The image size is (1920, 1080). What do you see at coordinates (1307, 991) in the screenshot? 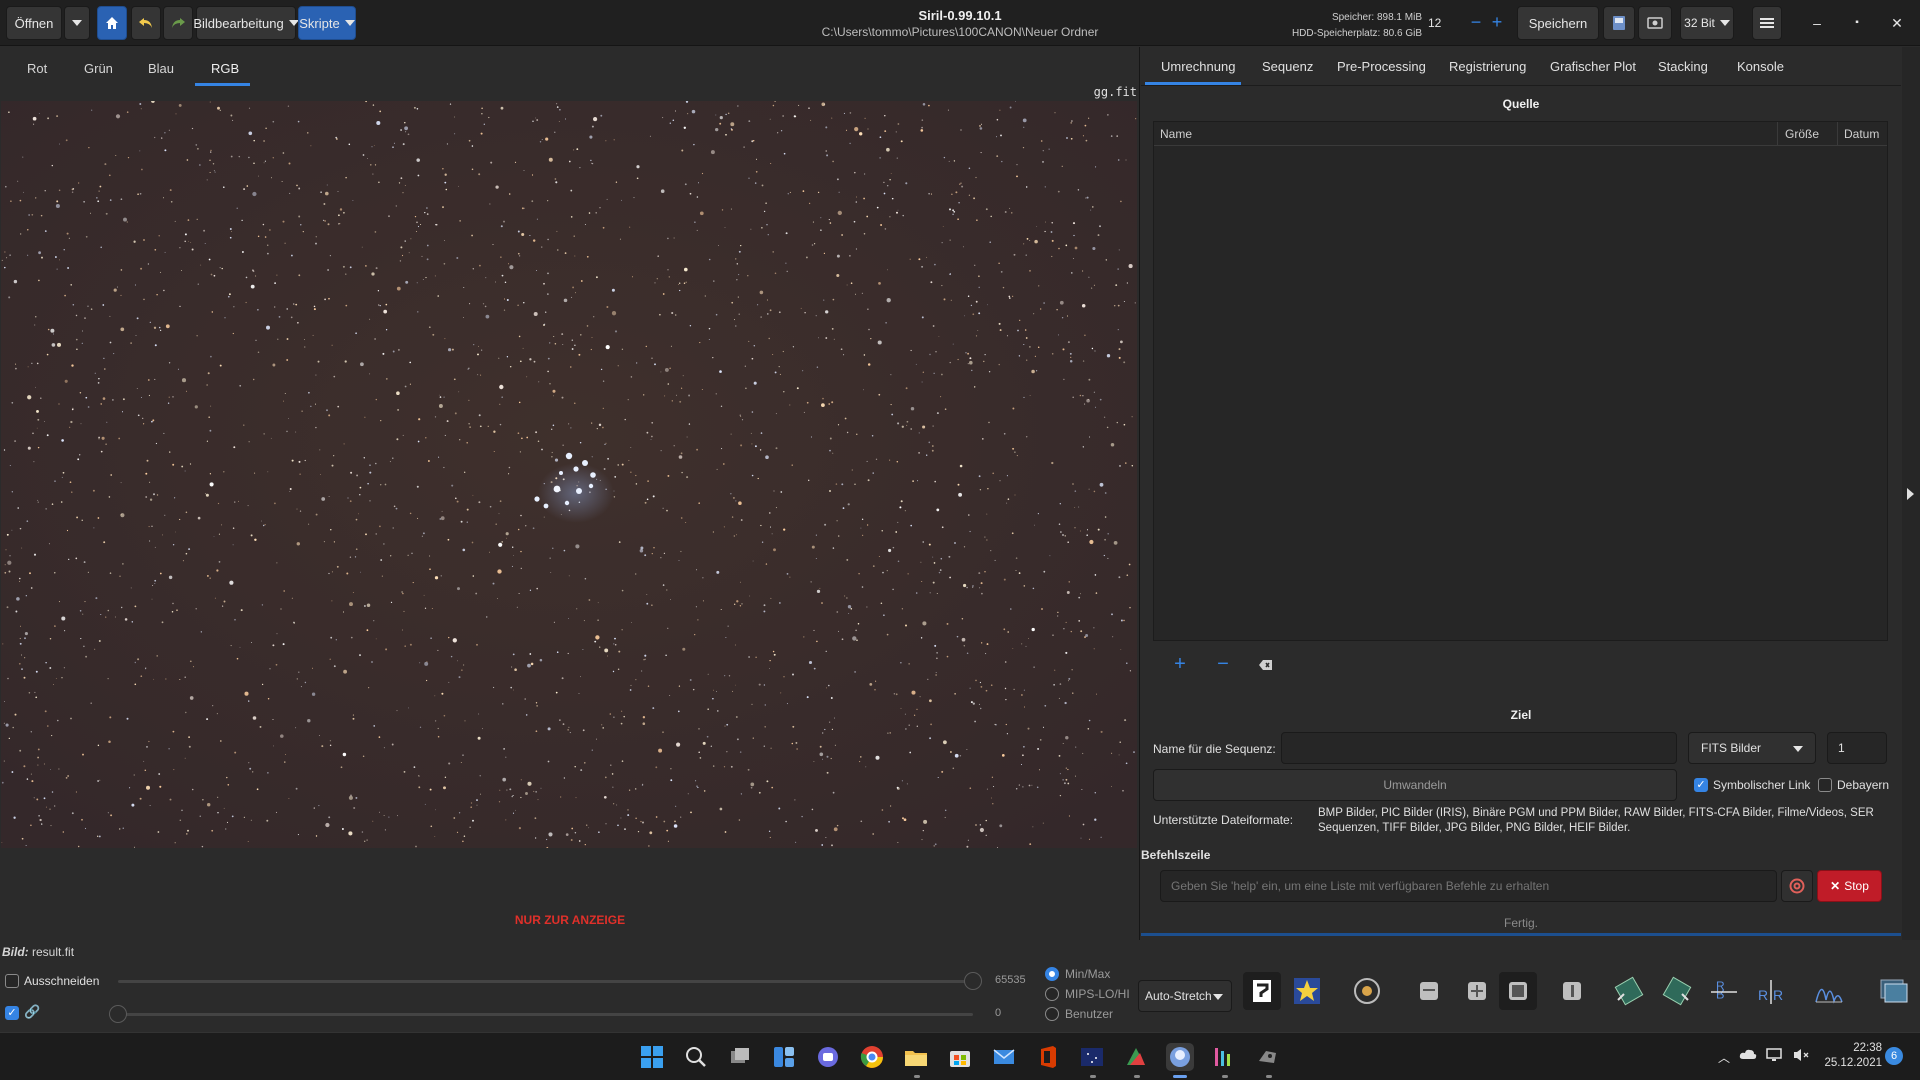
I see `false-color-icon` at bounding box center [1307, 991].